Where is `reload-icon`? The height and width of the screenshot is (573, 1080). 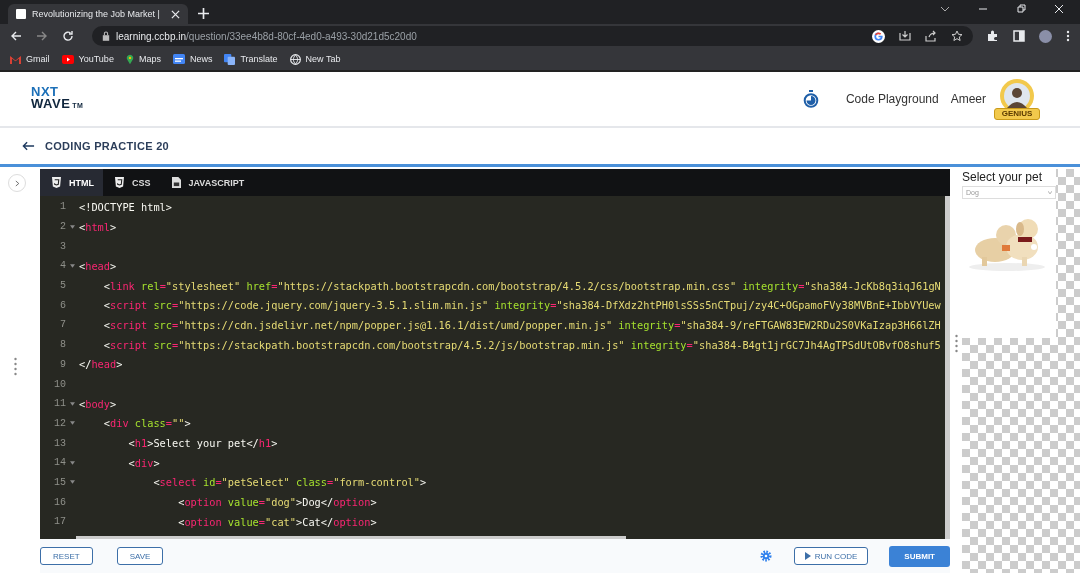 reload-icon is located at coordinates (68, 36).